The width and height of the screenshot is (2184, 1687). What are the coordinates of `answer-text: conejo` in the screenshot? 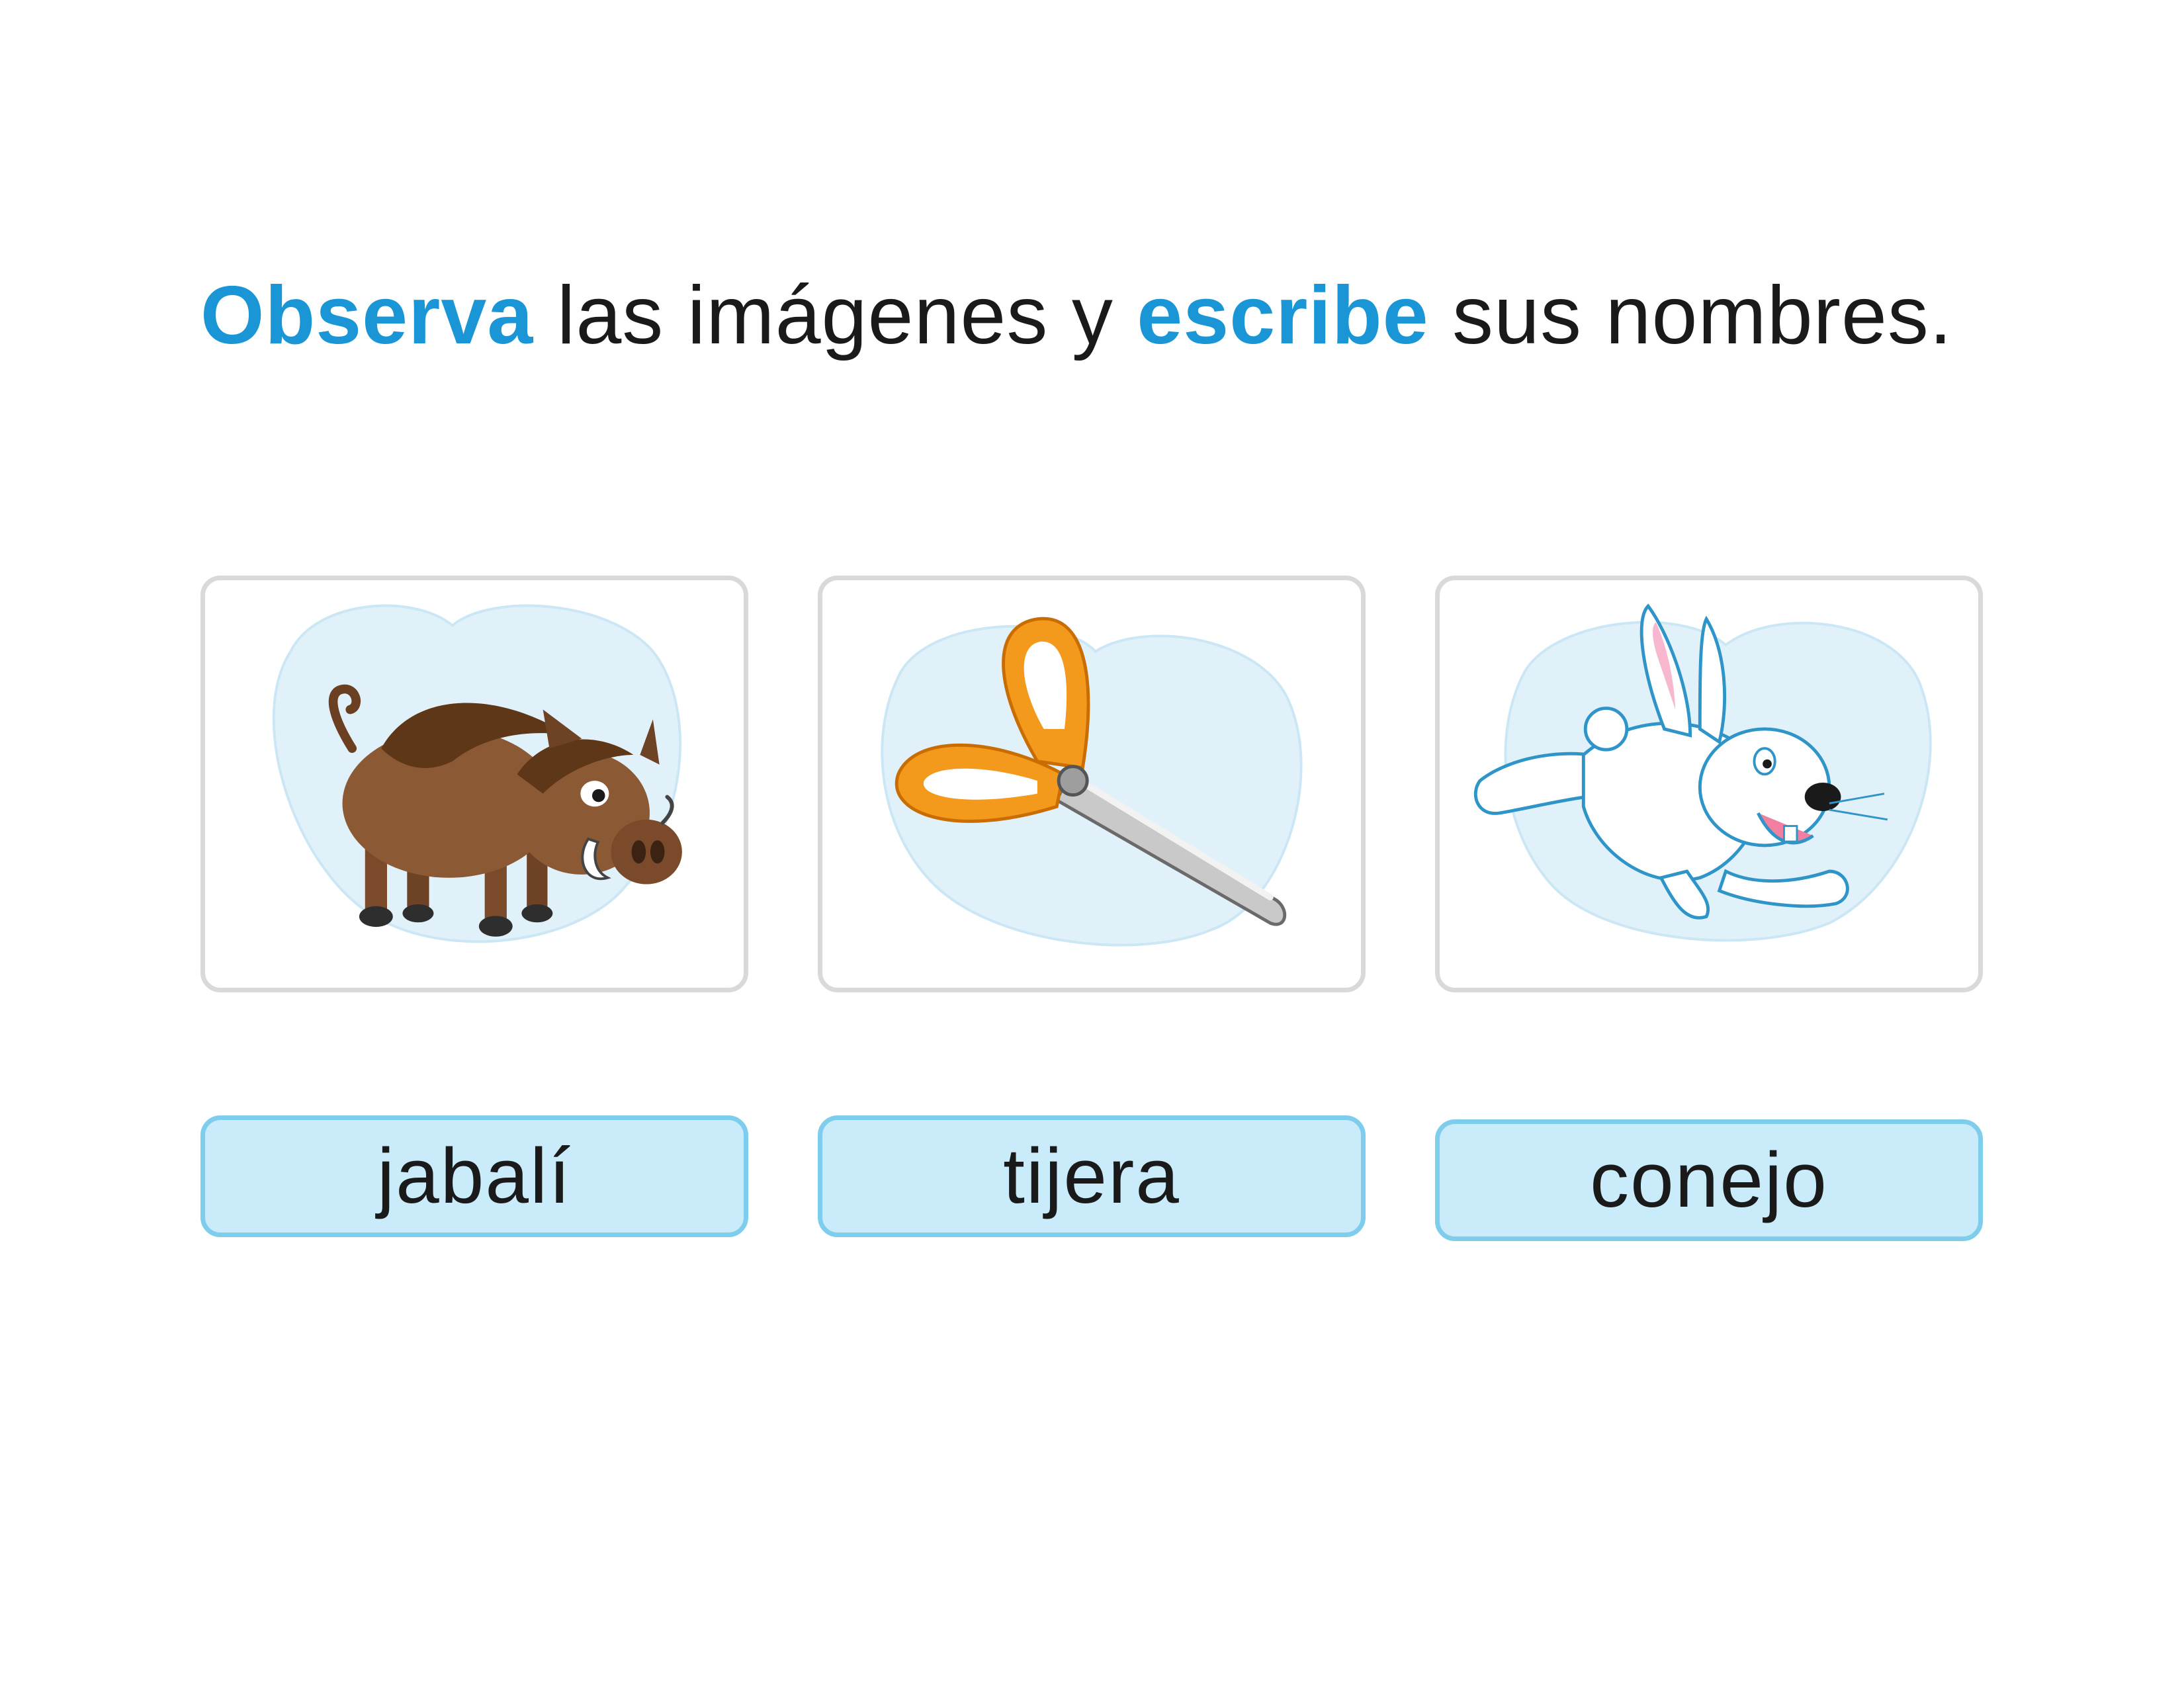 It's located at (1709, 1180).